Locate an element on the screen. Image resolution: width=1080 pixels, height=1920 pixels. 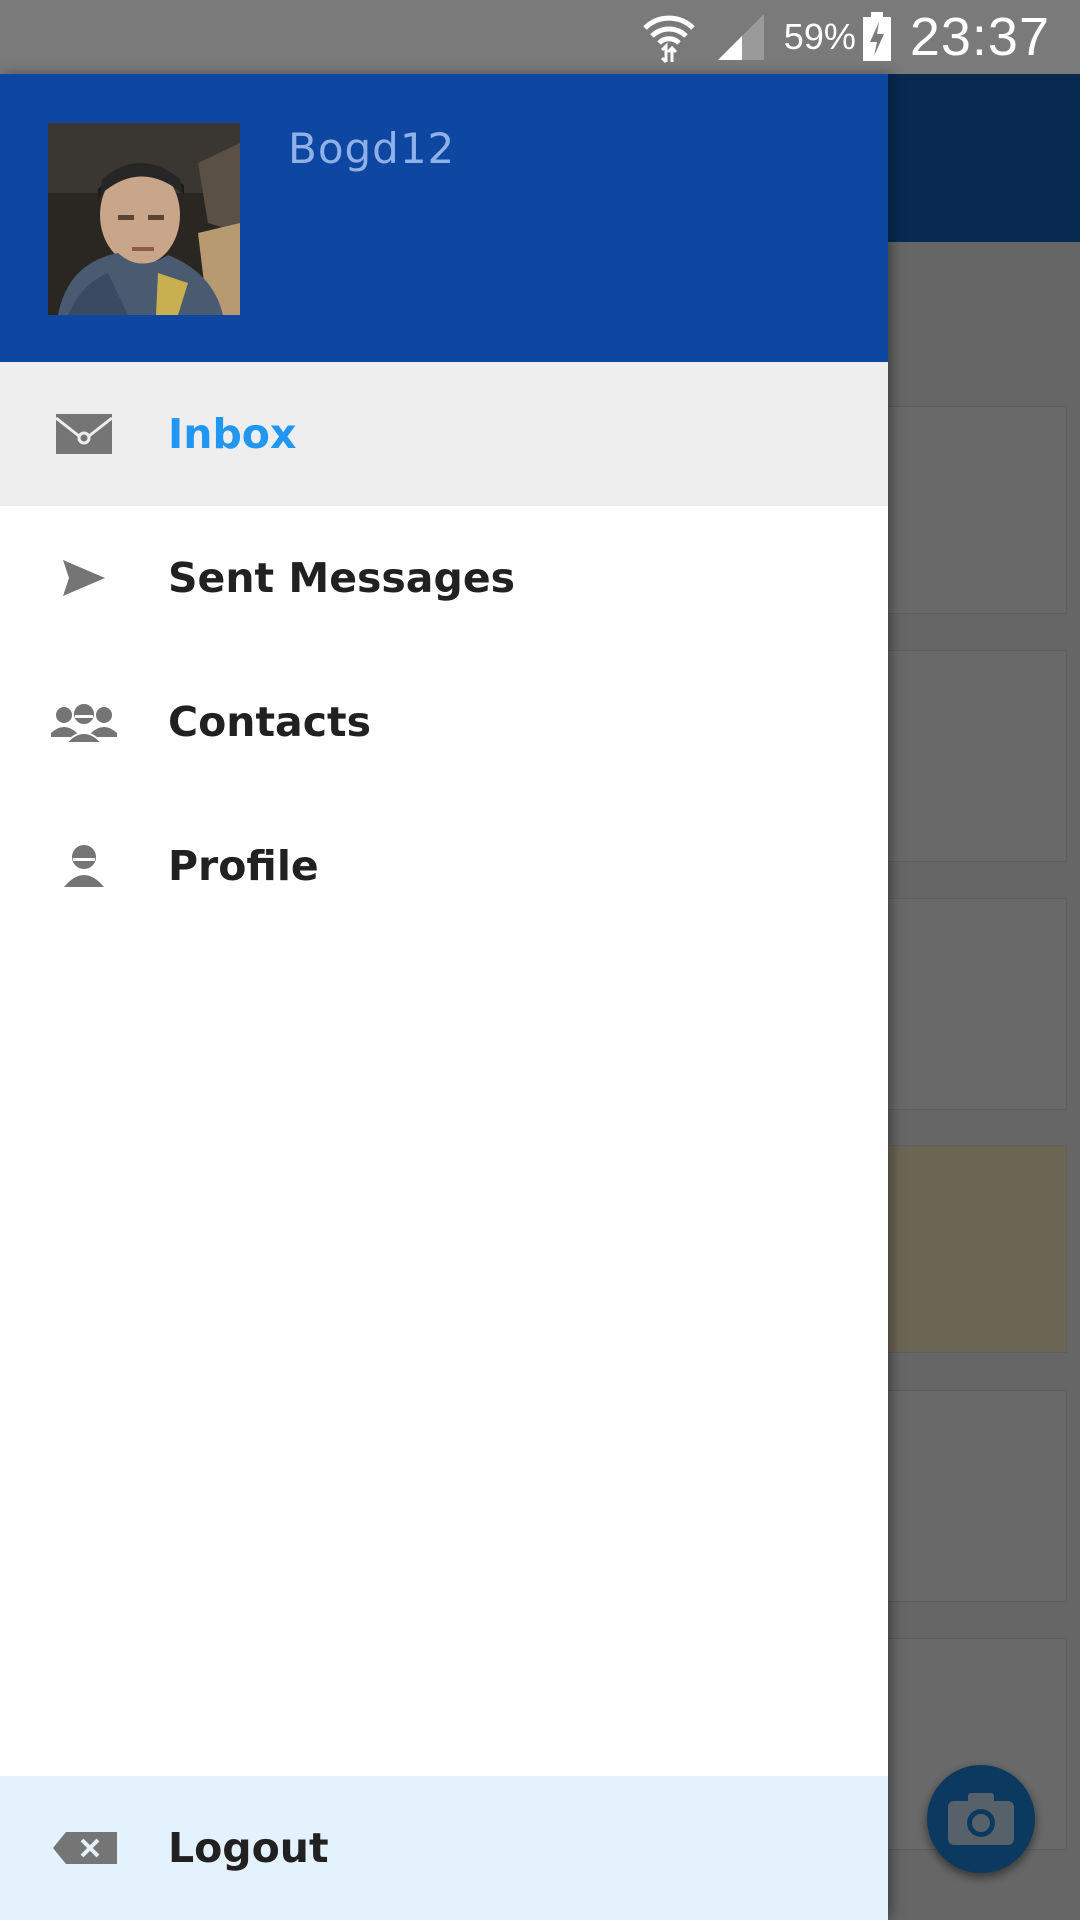
nav-label-sent-messages: Sent Messages is located at coordinates (342, 578).